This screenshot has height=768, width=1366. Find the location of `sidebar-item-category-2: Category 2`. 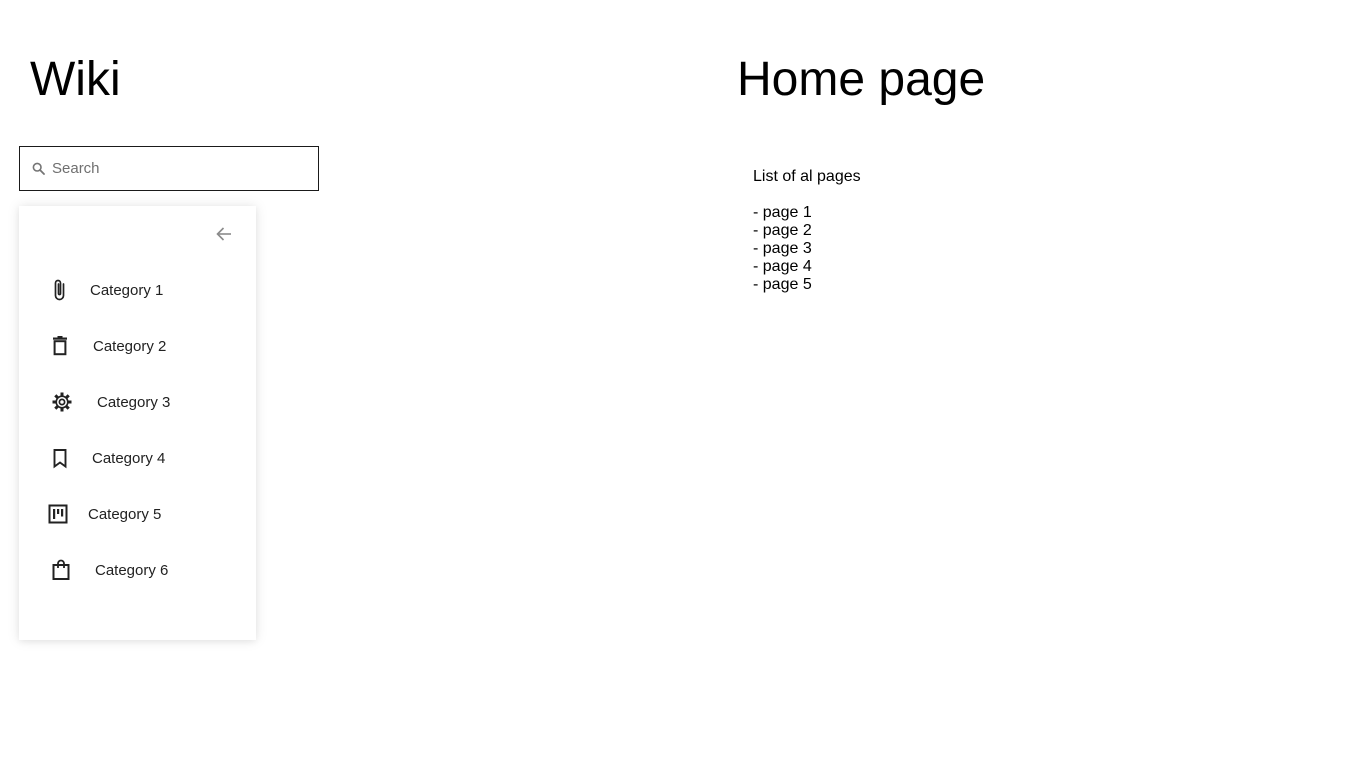

sidebar-item-category-2: Category 2 is located at coordinates (137, 346).